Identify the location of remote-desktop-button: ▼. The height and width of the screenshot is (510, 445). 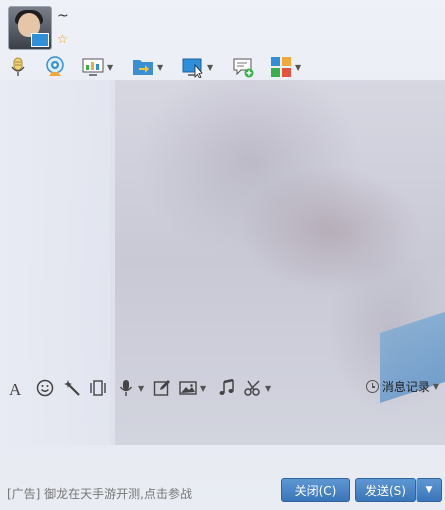
(197, 67).